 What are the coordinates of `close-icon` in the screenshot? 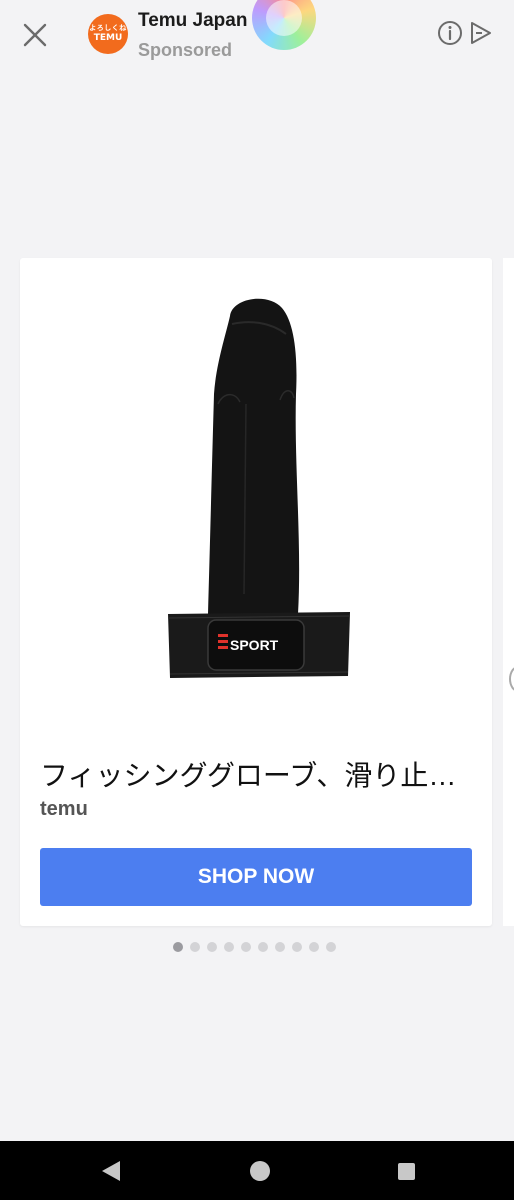 It's located at (35, 35).